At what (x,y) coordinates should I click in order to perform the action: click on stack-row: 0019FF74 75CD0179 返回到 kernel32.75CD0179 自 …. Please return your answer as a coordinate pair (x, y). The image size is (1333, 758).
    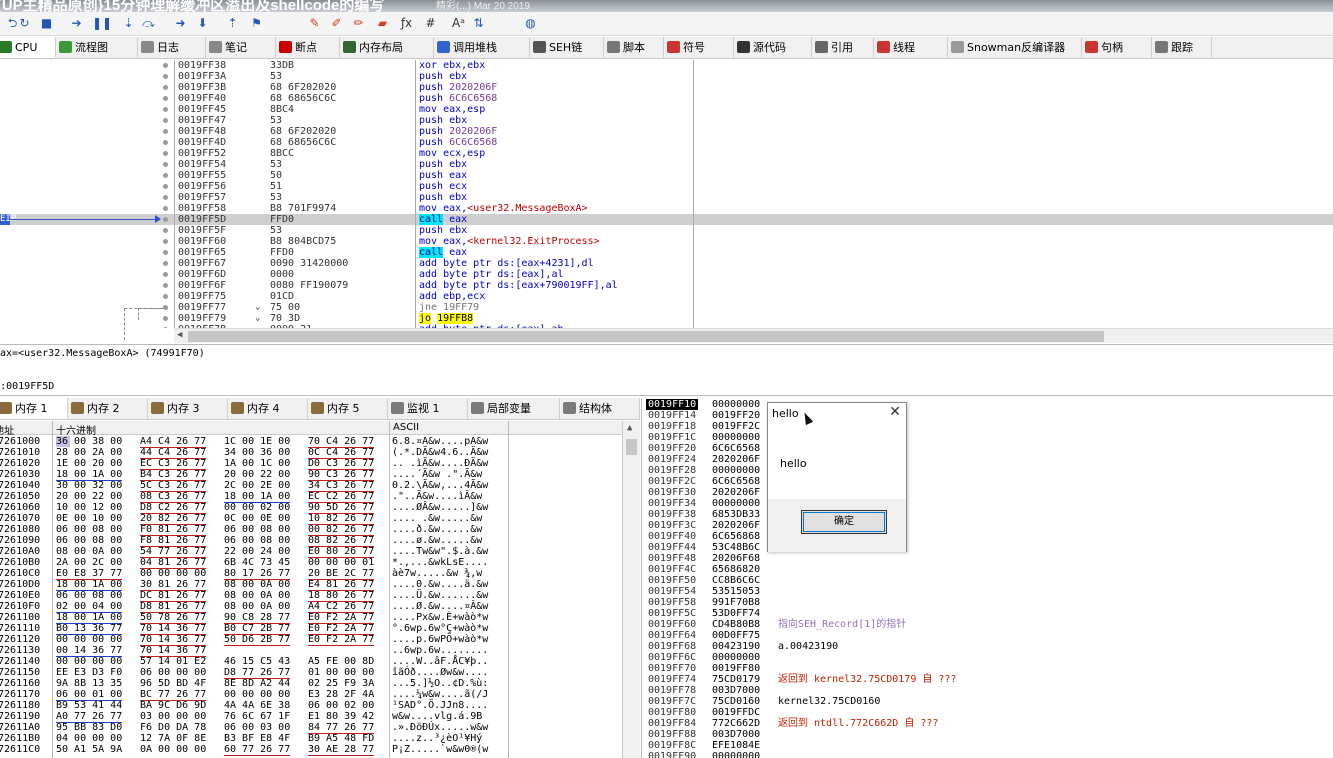
    Looking at the image, I should click on (987, 679).